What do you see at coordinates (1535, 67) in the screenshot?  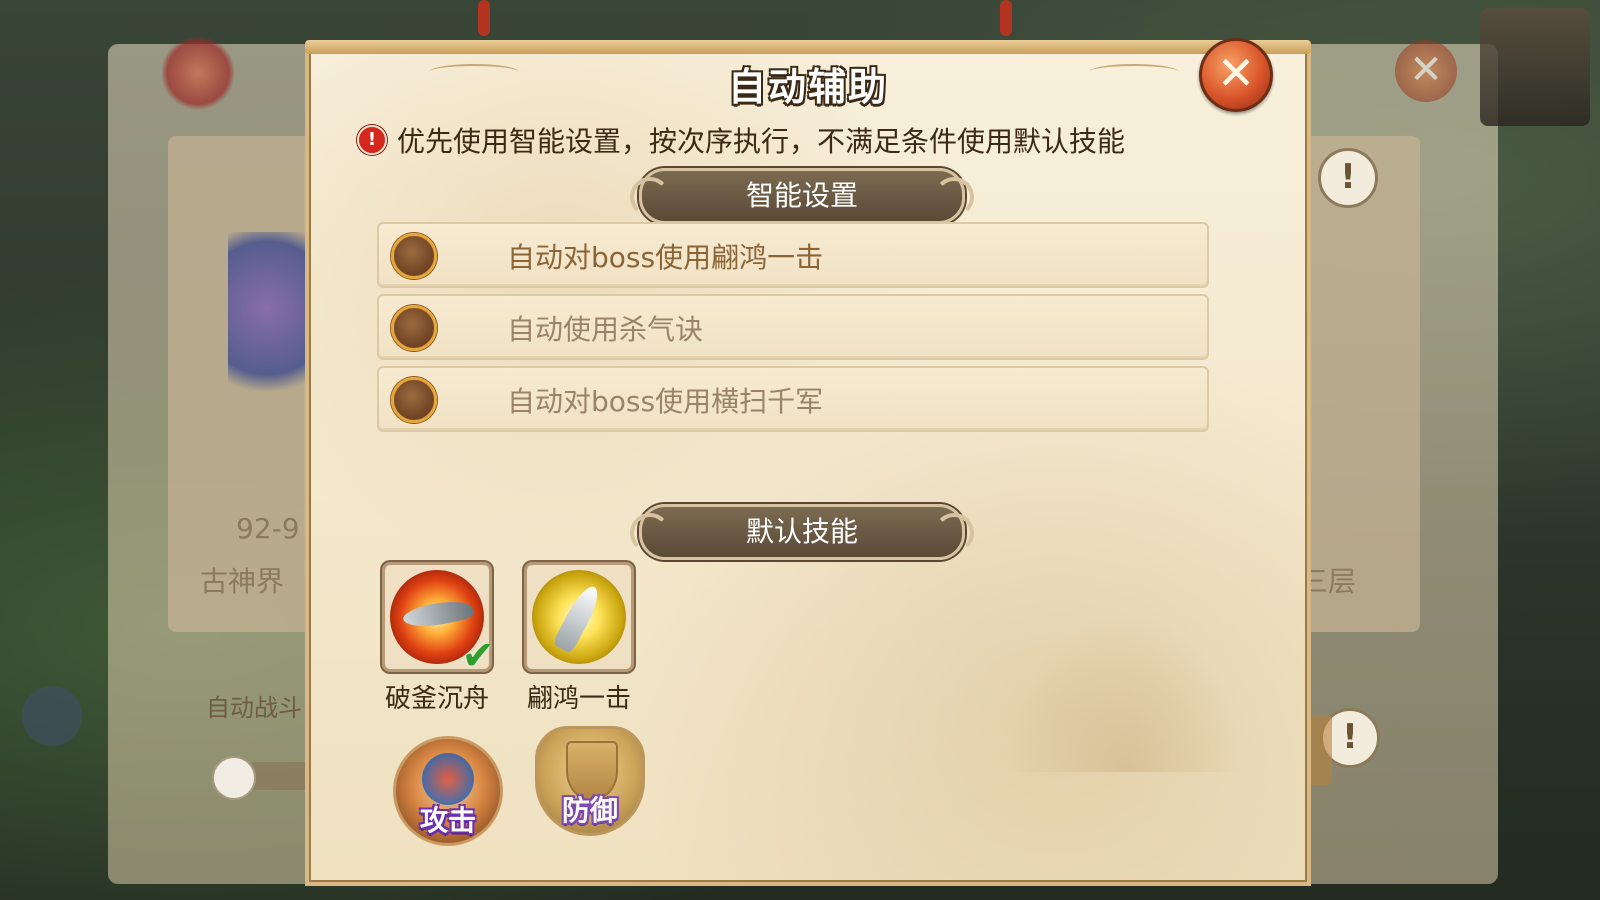 I see `avatar` at bounding box center [1535, 67].